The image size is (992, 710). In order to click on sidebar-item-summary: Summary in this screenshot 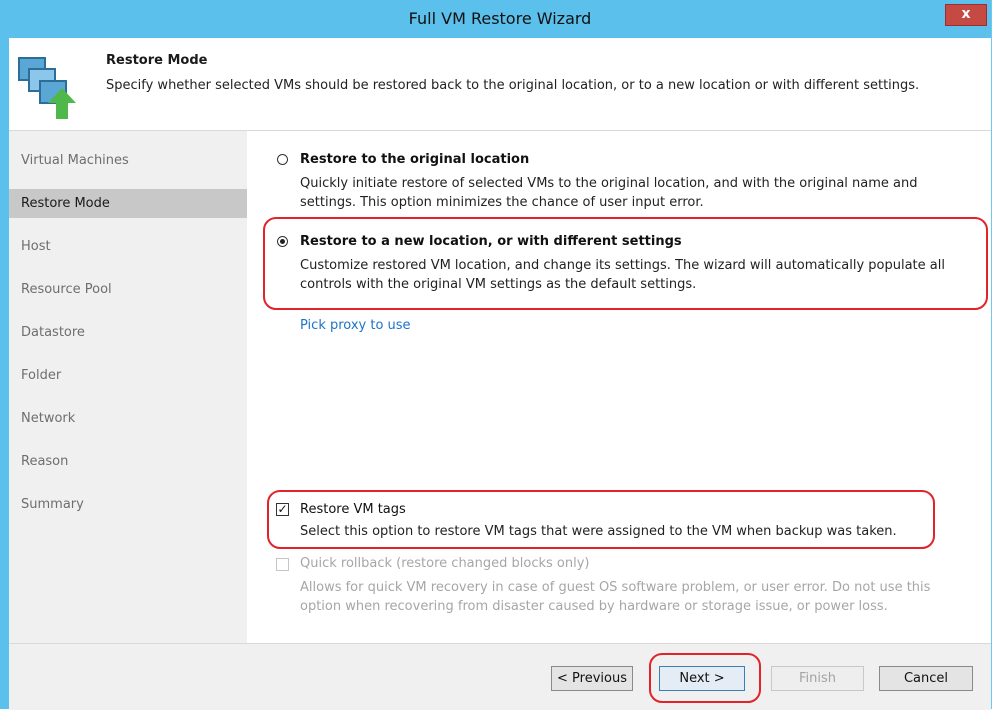, I will do `click(128, 504)`.